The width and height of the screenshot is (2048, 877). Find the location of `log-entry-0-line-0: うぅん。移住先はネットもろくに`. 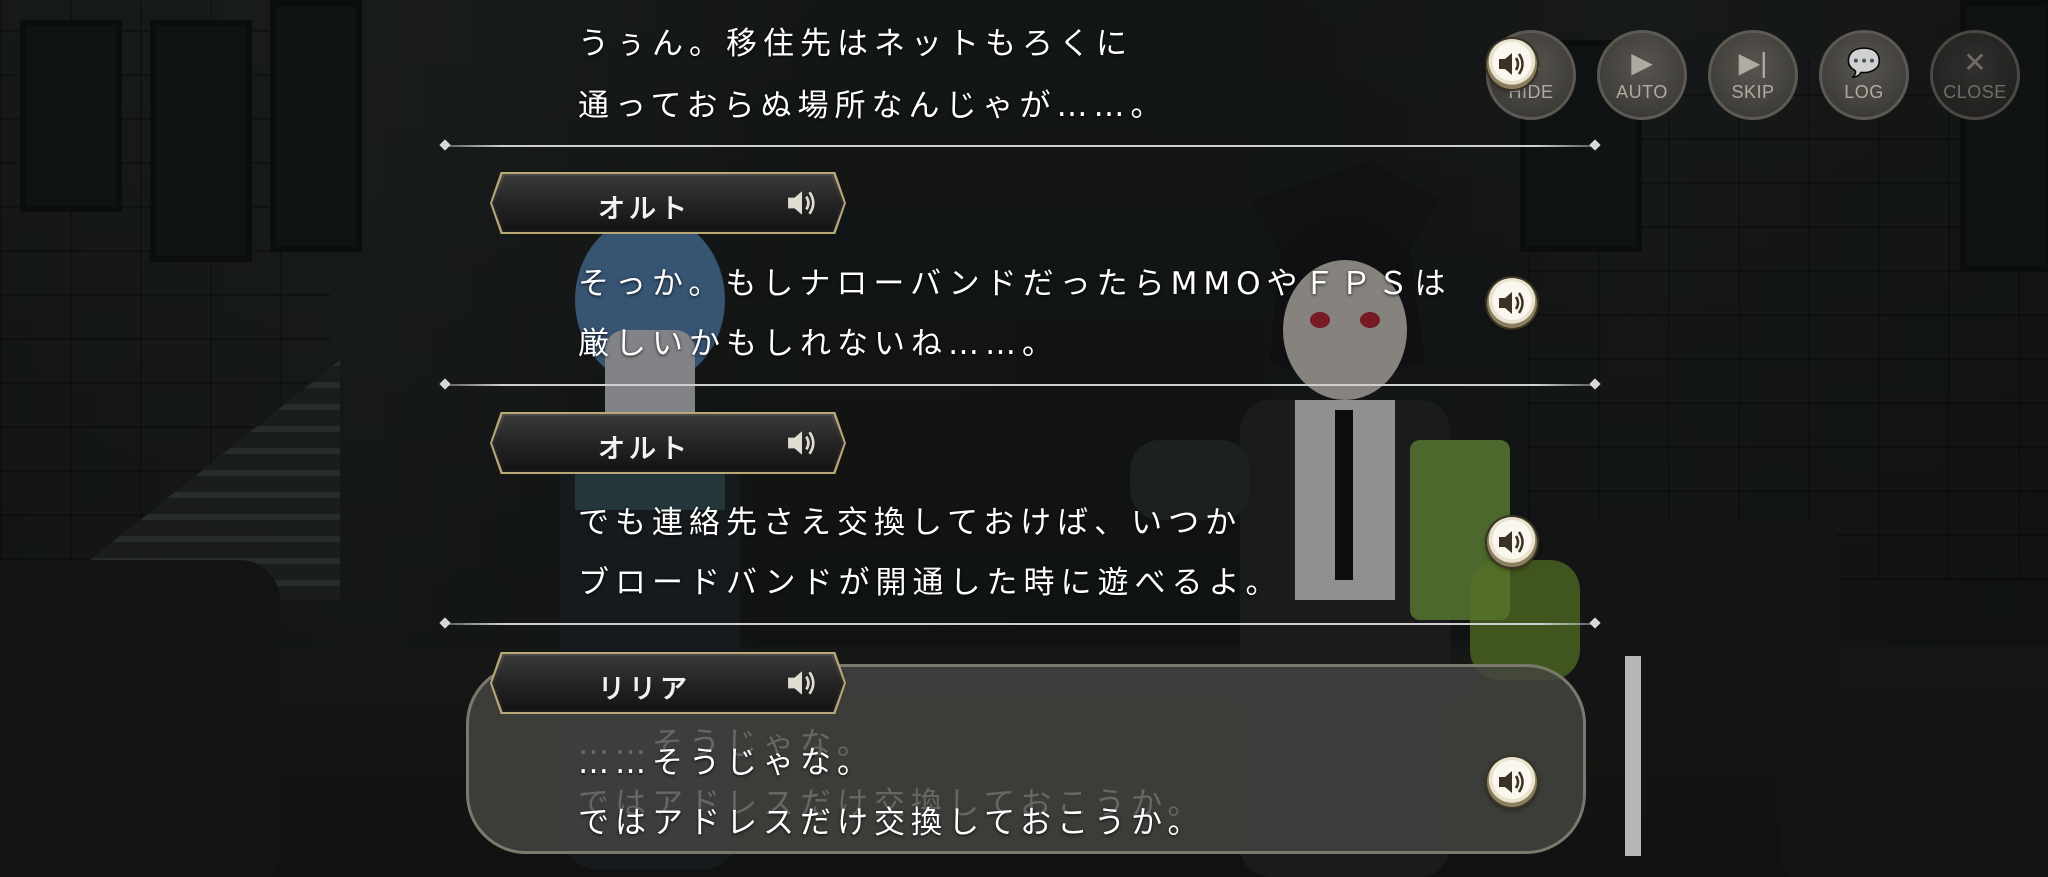

log-entry-0-line-0: うぅん。移住先はネットもろくに is located at coordinates (855, 44).